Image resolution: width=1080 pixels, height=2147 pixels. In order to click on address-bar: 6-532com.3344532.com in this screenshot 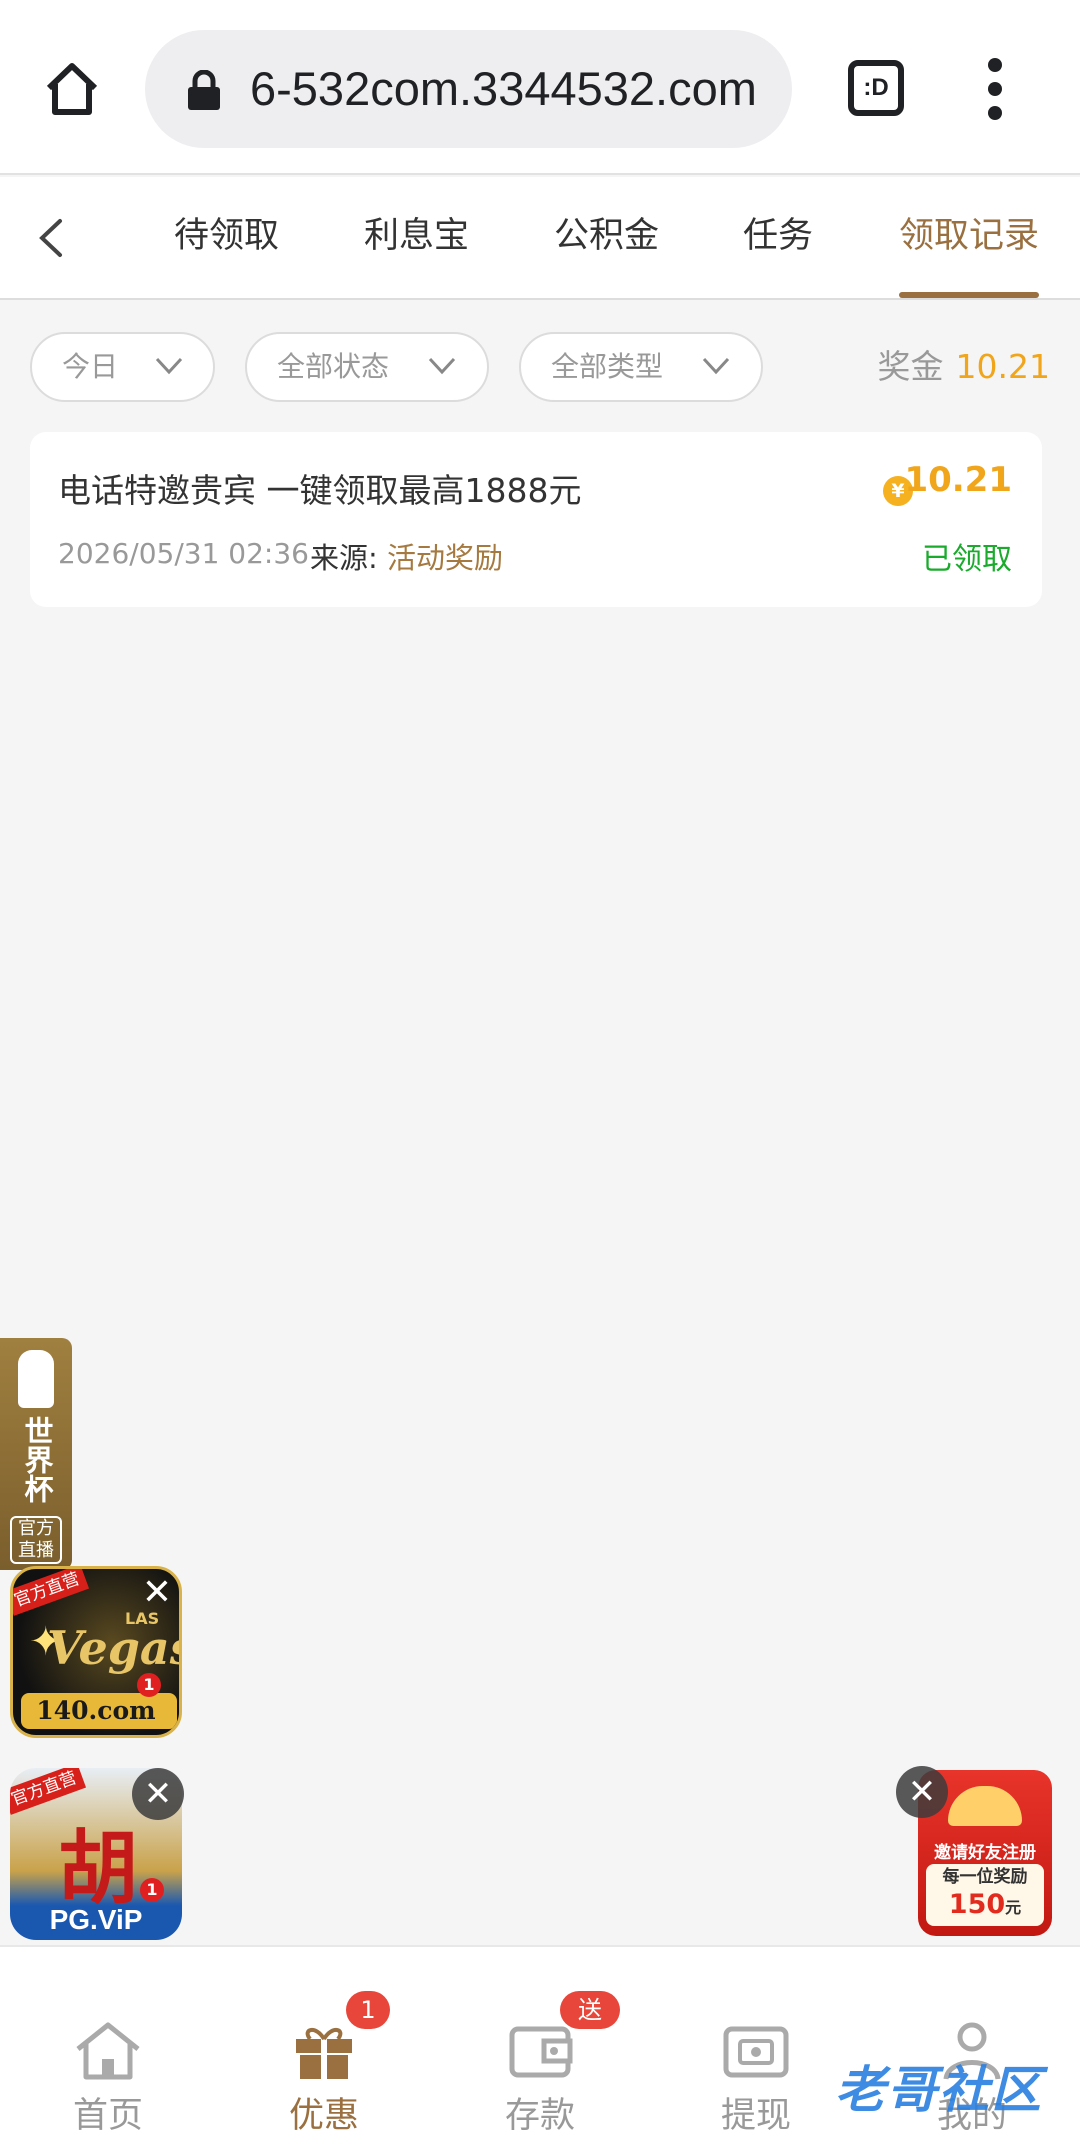, I will do `click(468, 89)`.